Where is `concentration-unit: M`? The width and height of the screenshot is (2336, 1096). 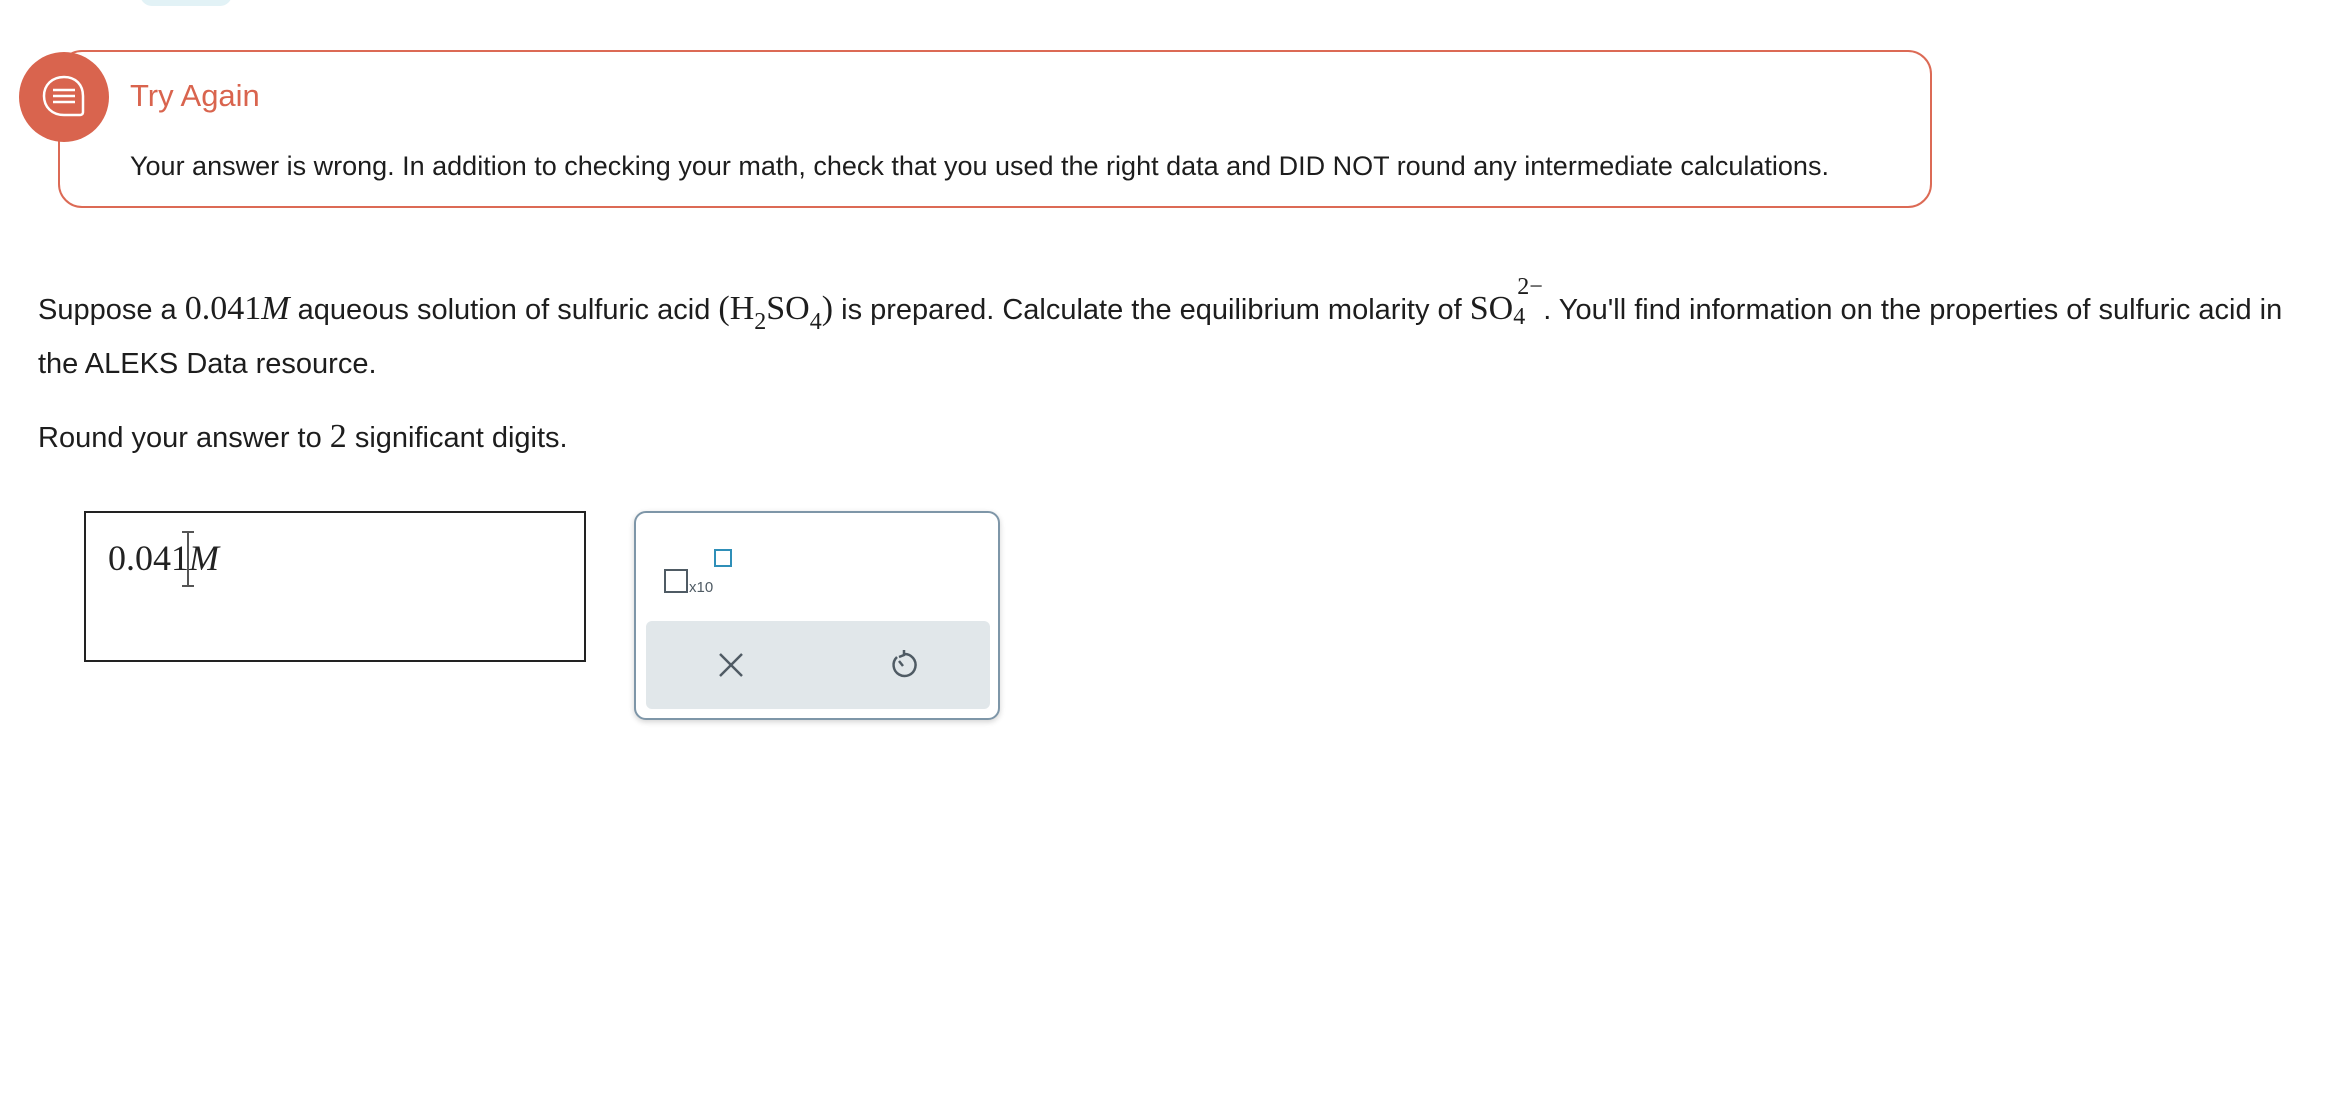 concentration-unit: M is located at coordinates (275, 308).